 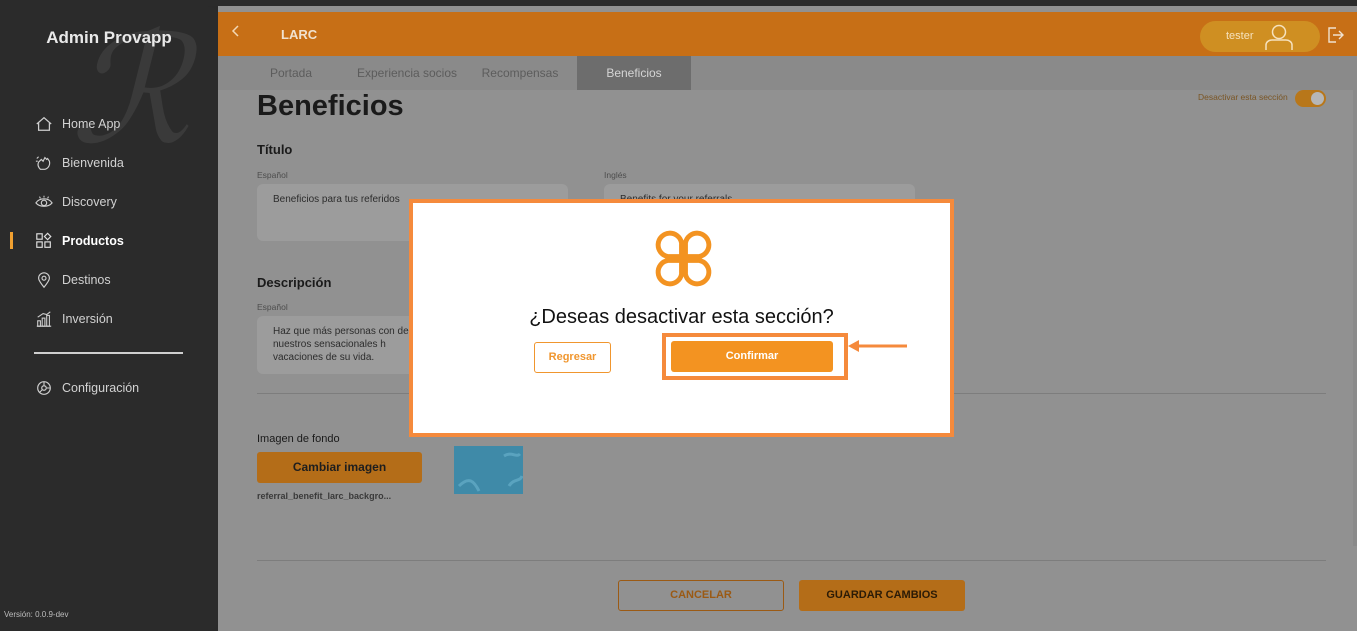 I want to click on page-title: Beneficios, so click(x=330, y=106).